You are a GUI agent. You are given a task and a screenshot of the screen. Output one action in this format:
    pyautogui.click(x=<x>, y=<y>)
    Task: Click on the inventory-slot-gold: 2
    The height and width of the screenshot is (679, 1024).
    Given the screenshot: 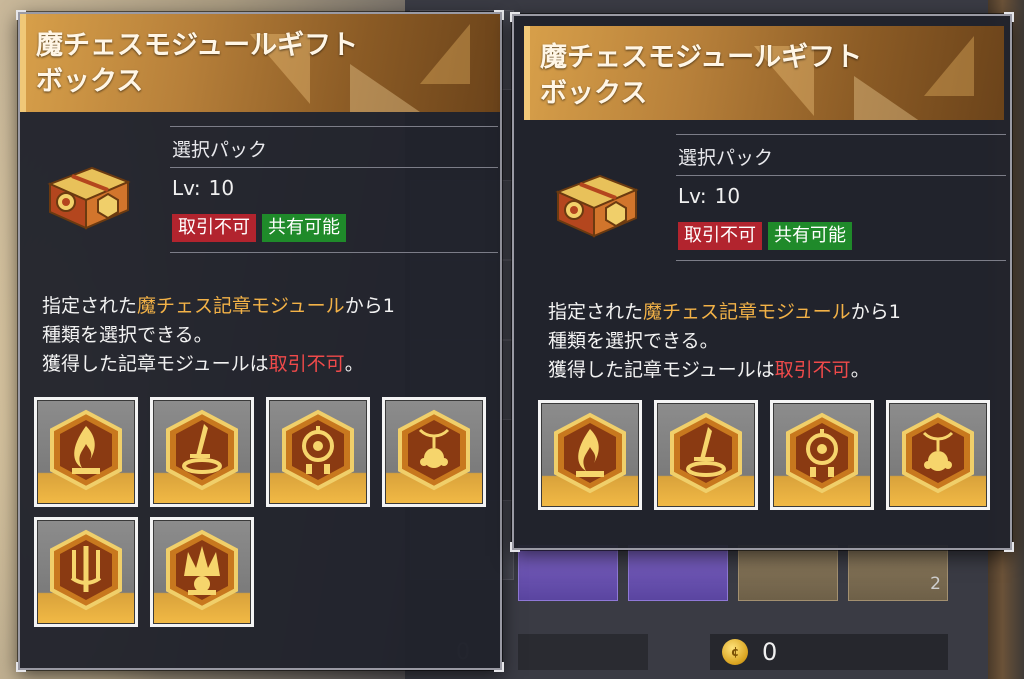 What is the action you would take?
    pyautogui.click(x=898, y=573)
    